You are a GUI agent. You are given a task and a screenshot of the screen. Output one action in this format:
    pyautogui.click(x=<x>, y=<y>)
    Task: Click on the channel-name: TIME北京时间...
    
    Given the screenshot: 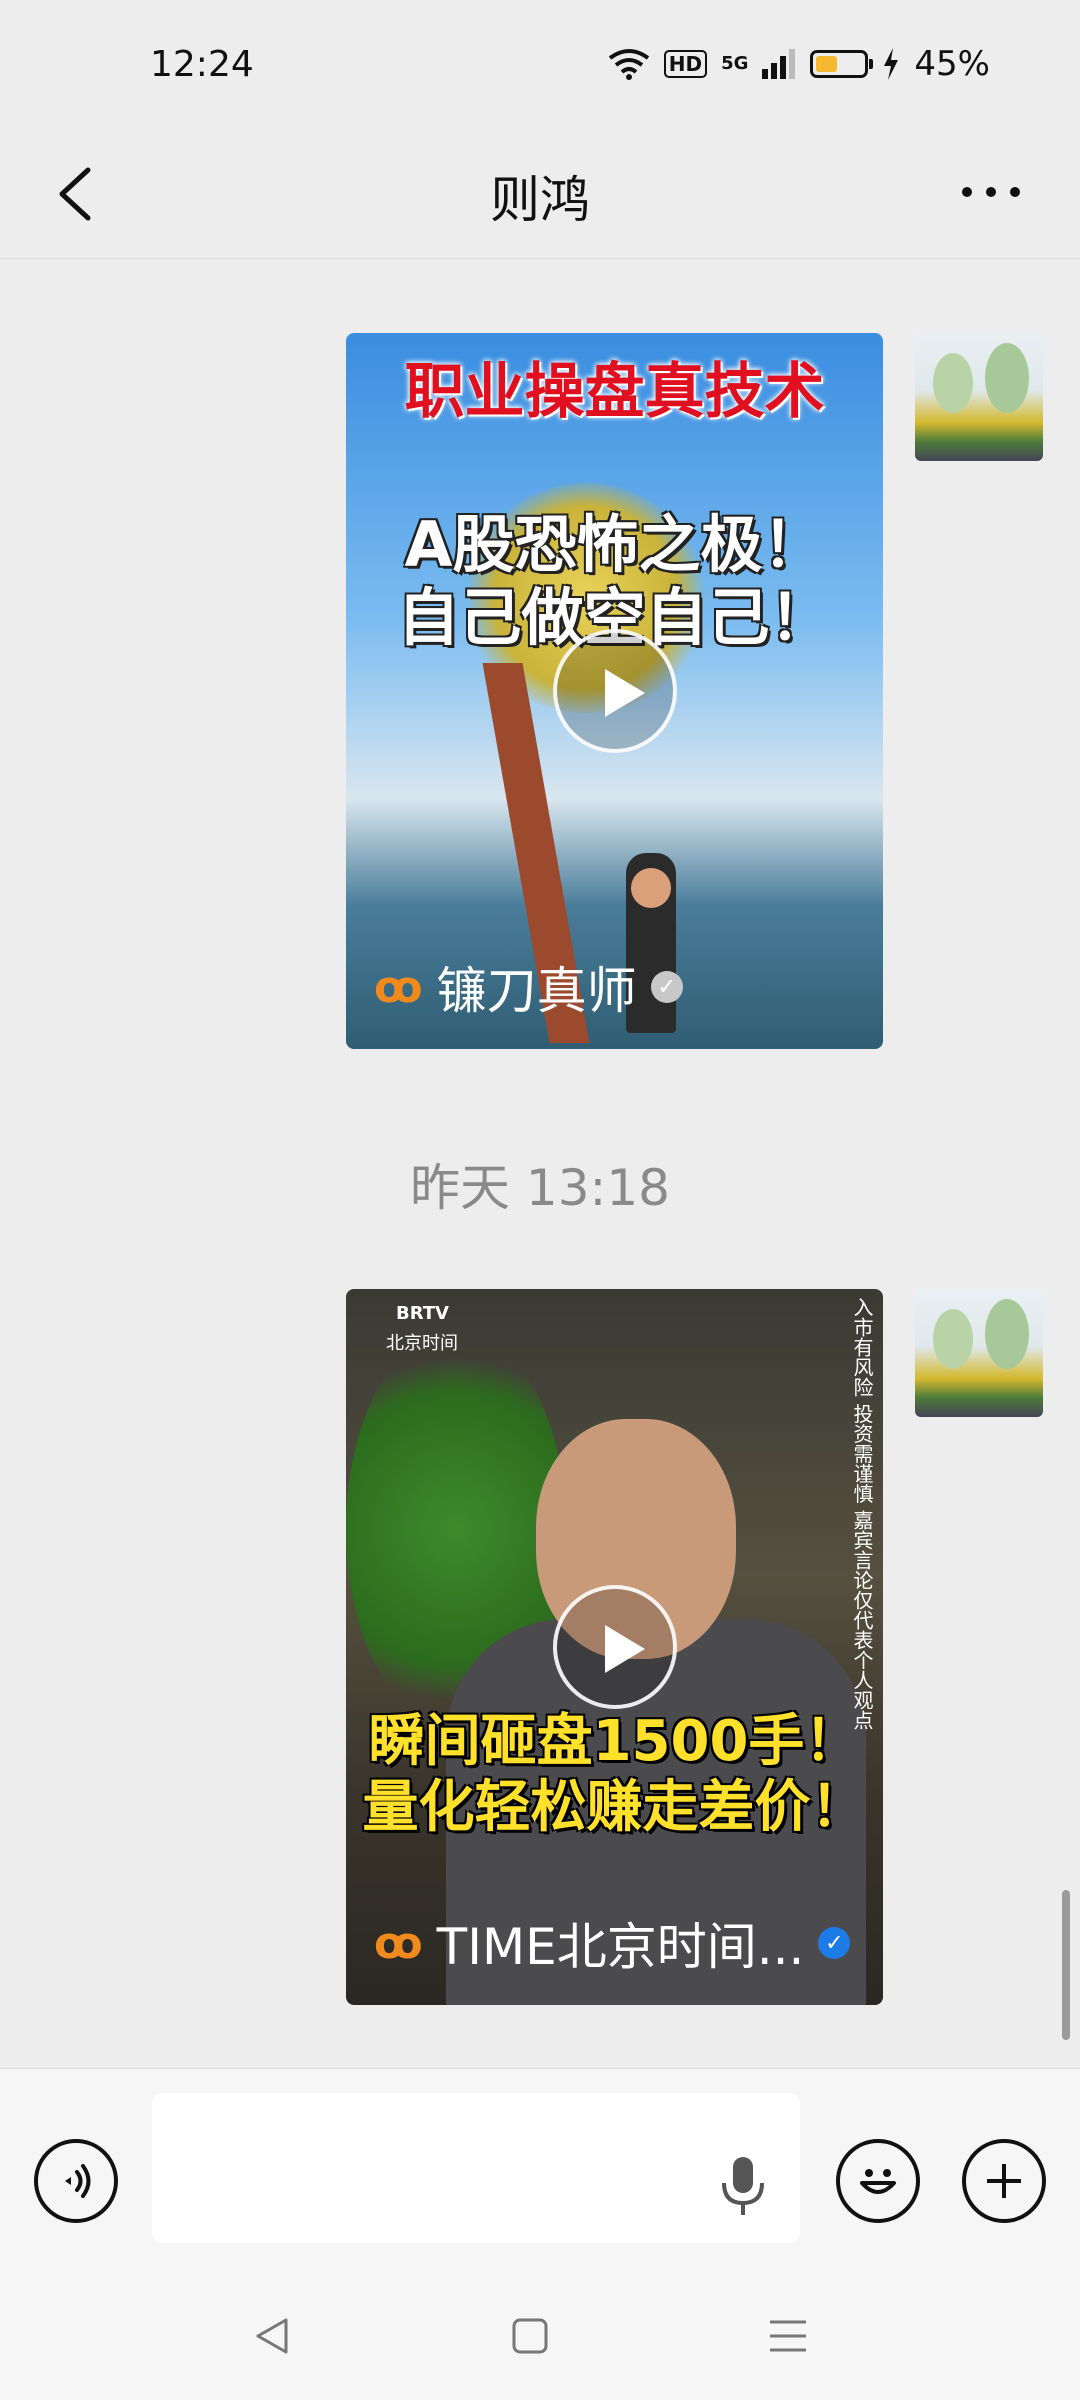 What is the action you would take?
    pyautogui.click(x=620, y=1947)
    